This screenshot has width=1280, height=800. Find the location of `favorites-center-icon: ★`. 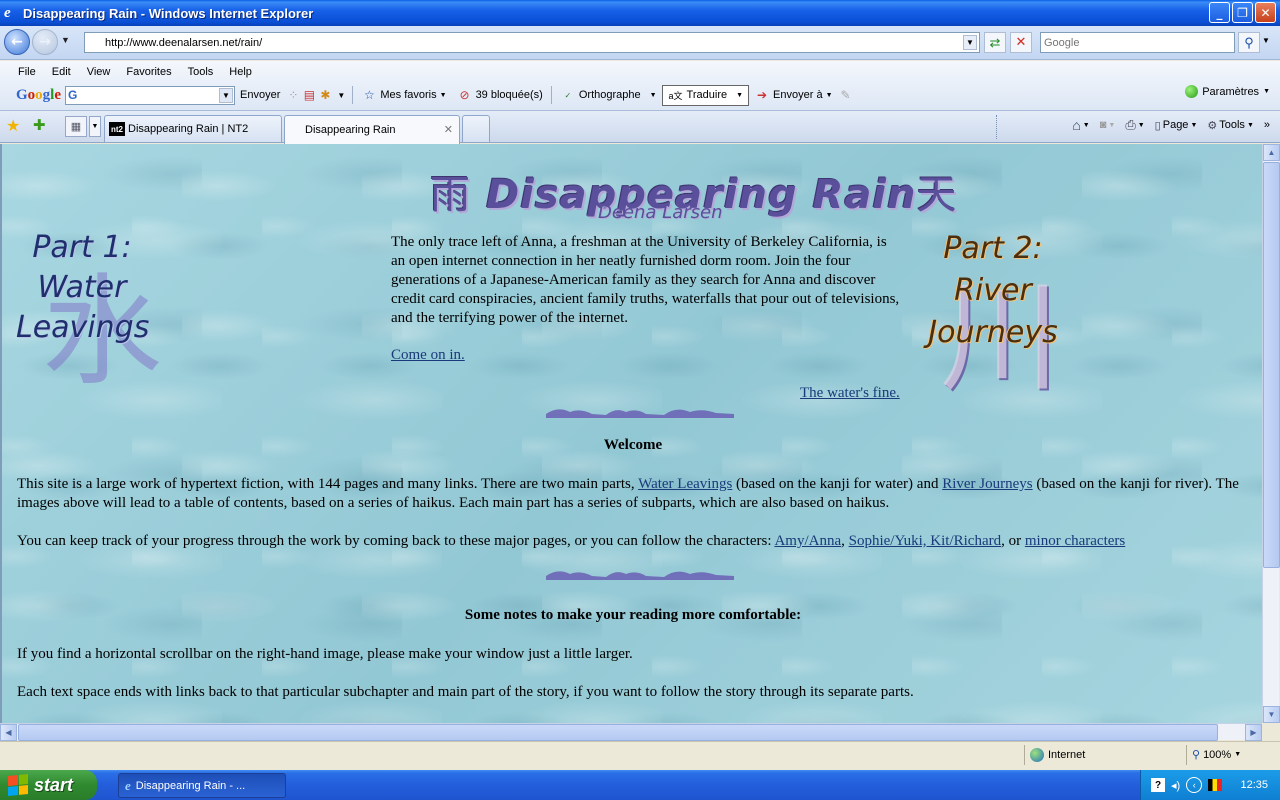

favorites-center-icon: ★ is located at coordinates (13, 126).